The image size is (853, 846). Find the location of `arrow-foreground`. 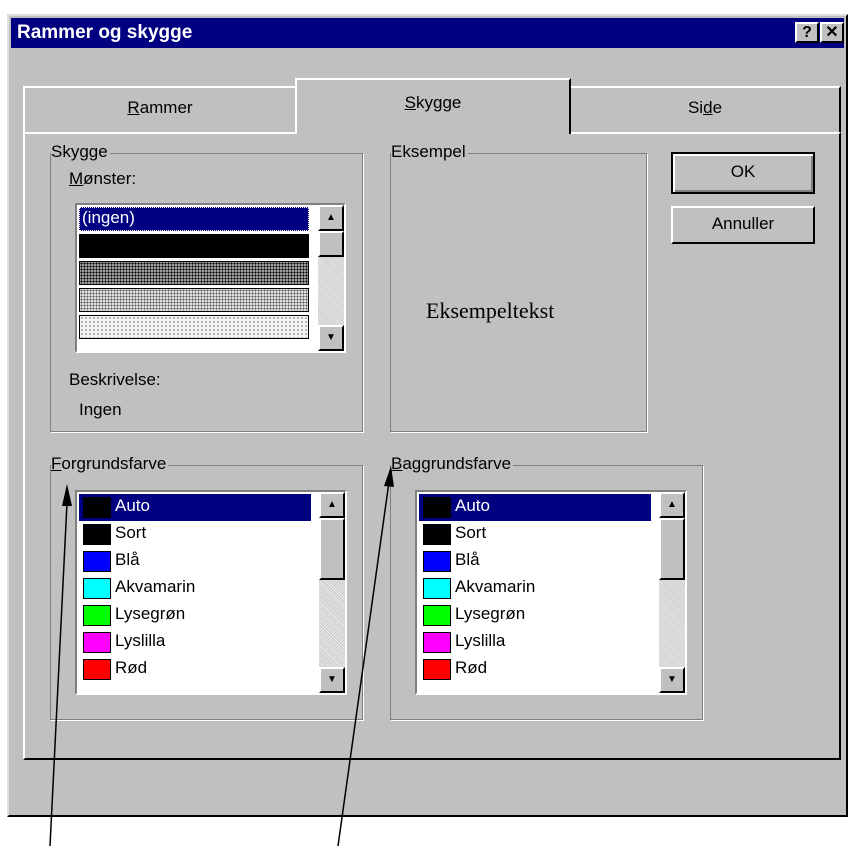

arrow-foreground is located at coordinates (60, 665).